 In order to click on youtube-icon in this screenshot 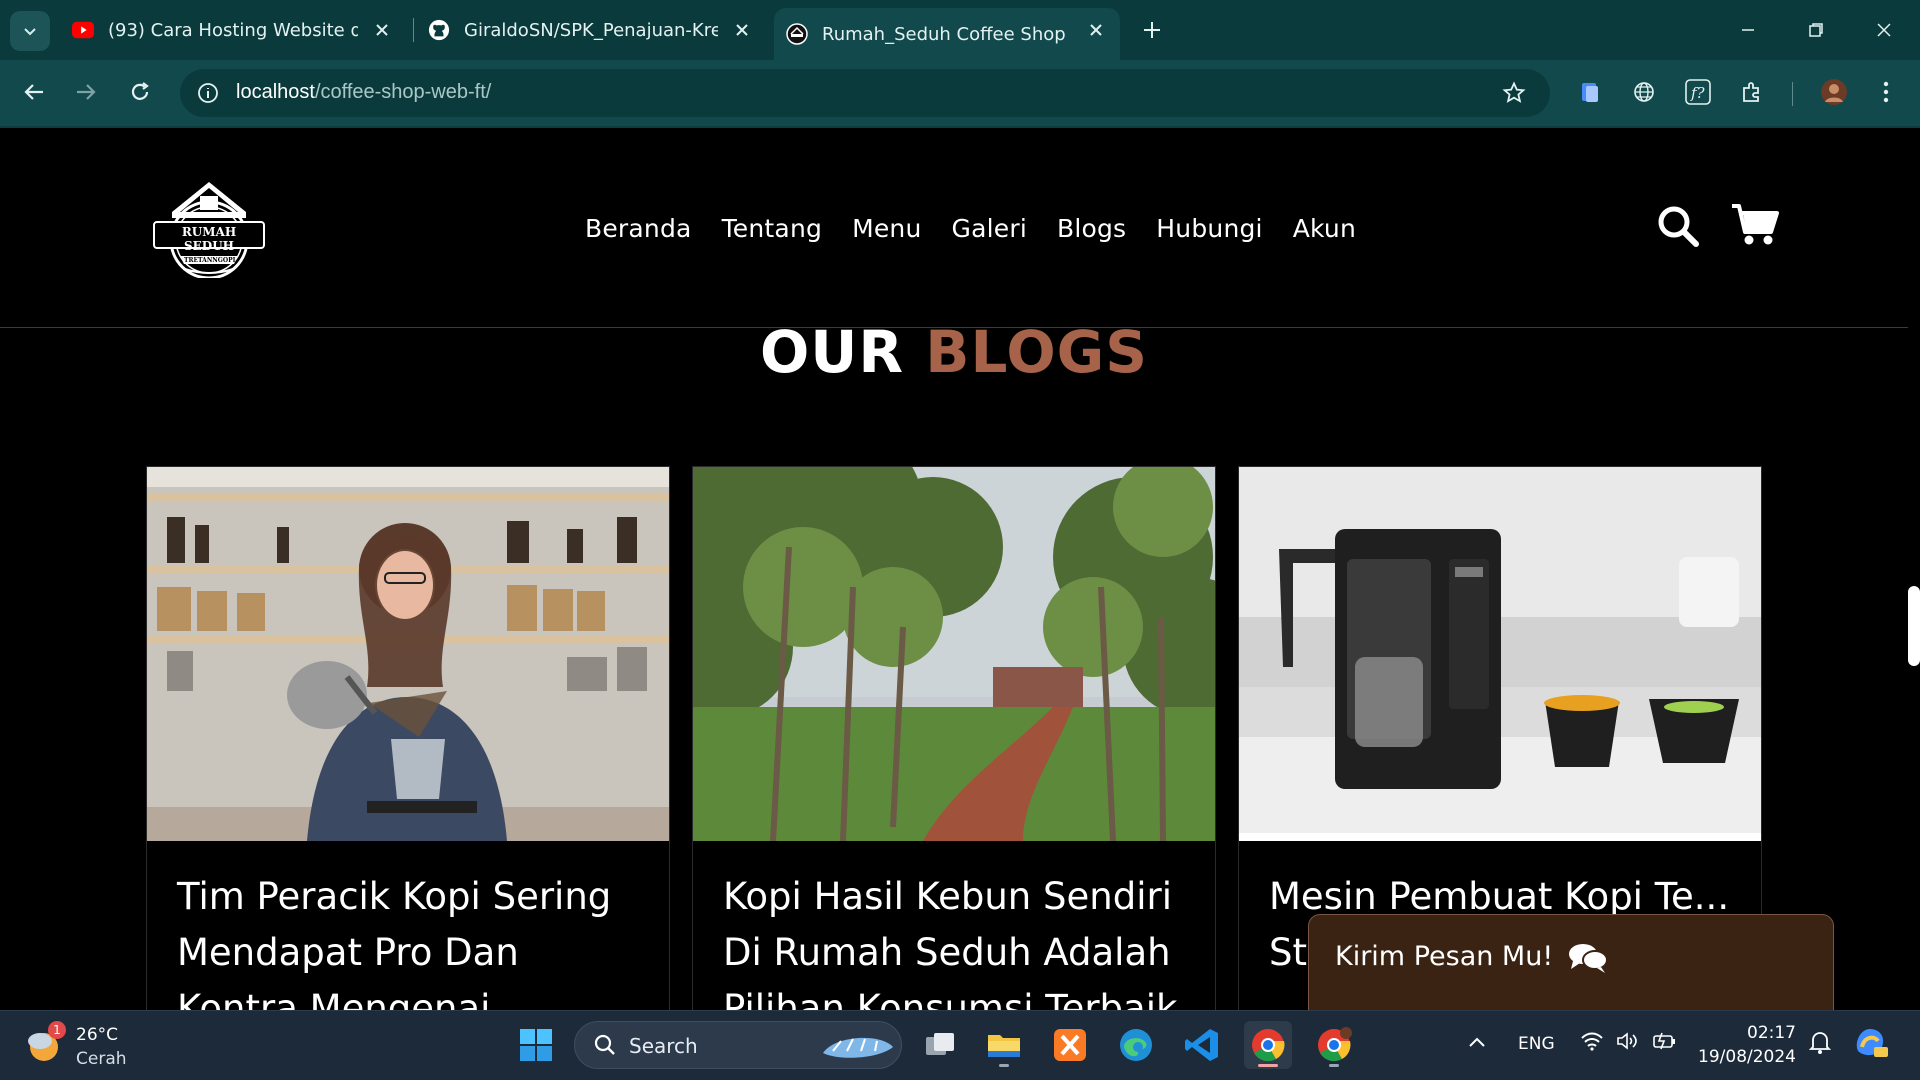, I will do `click(83, 30)`.